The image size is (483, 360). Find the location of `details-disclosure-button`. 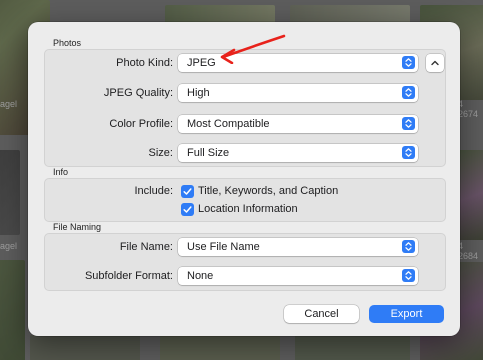

details-disclosure-button is located at coordinates (435, 63).